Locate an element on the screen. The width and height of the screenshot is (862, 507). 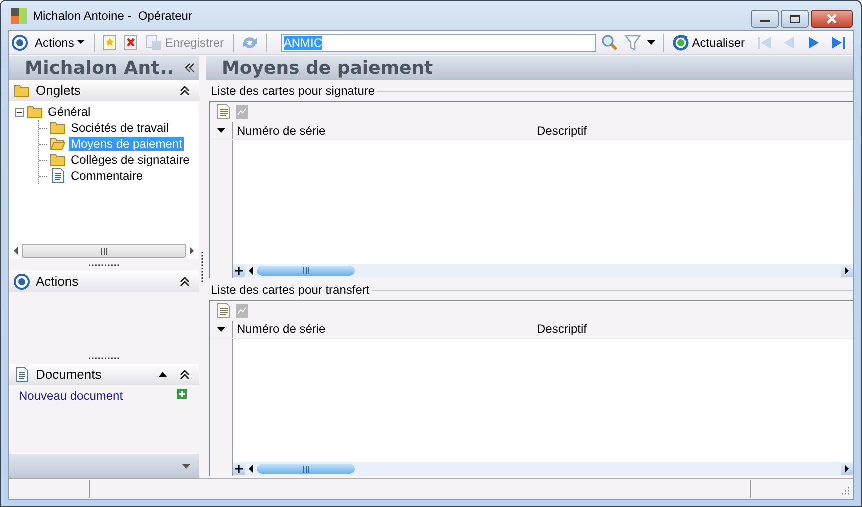
tree-item: Général is located at coordinates (69, 112).